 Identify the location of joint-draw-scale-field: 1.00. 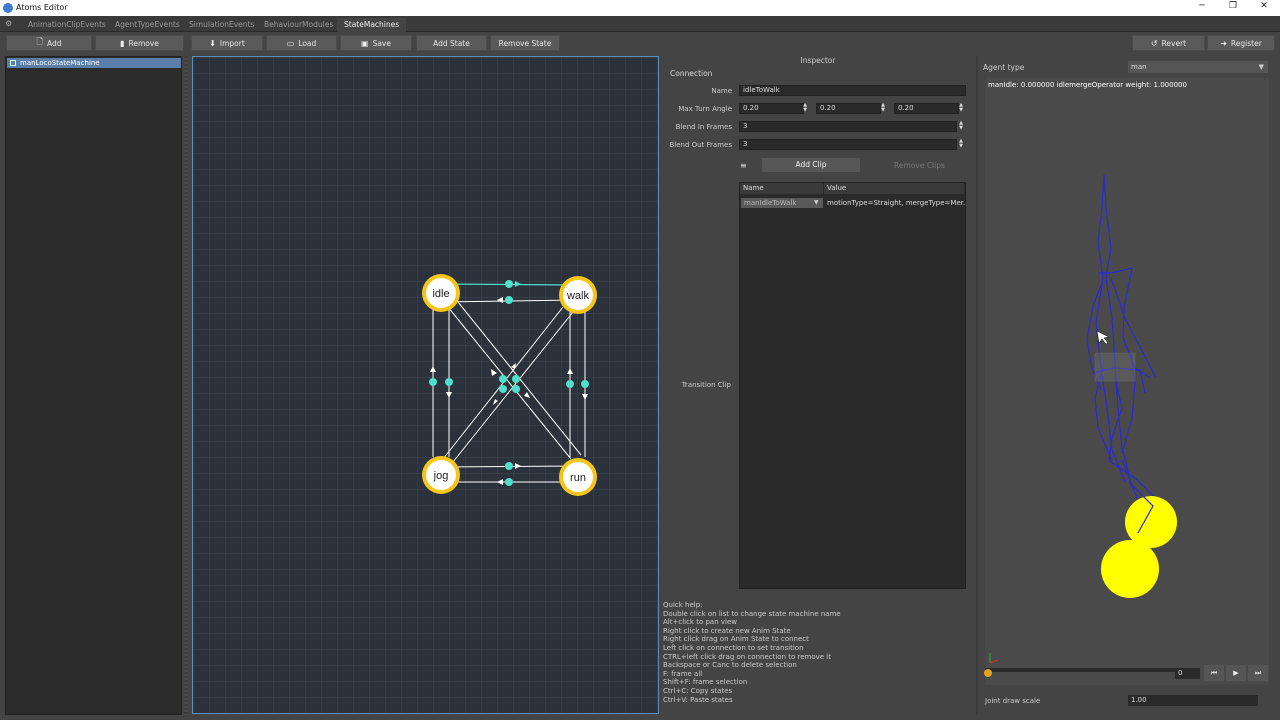
(1193, 700).